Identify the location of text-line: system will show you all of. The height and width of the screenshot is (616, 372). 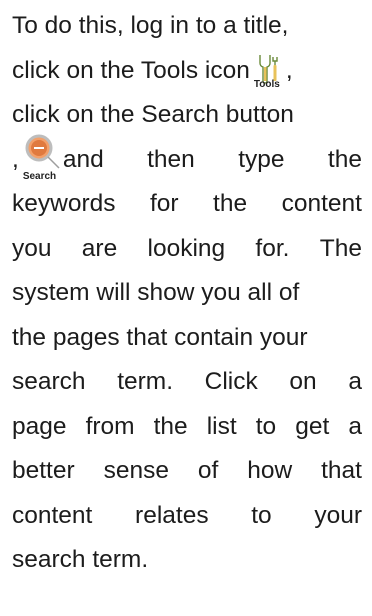
(187, 293).